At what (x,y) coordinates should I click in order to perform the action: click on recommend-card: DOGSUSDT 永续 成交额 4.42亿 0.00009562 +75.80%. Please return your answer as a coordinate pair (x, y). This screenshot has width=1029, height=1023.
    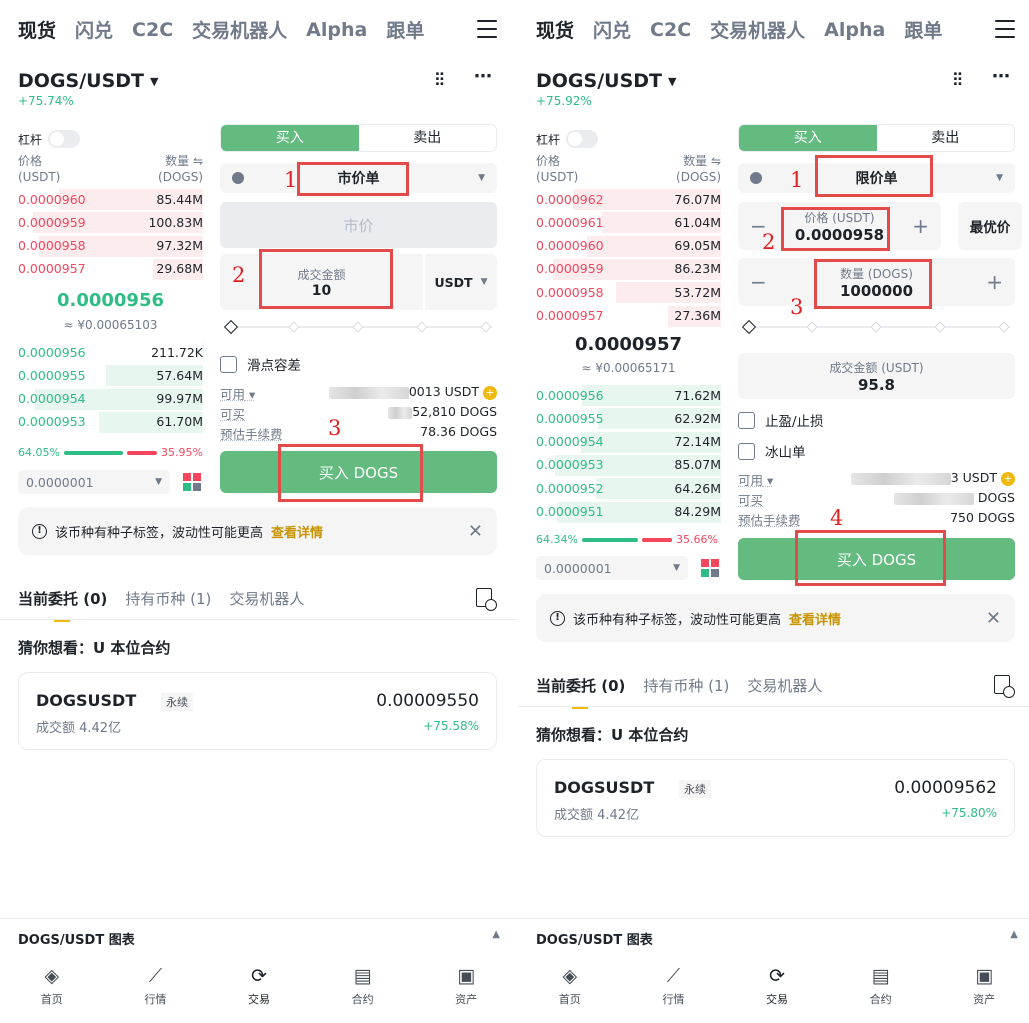
    Looking at the image, I should click on (775, 798).